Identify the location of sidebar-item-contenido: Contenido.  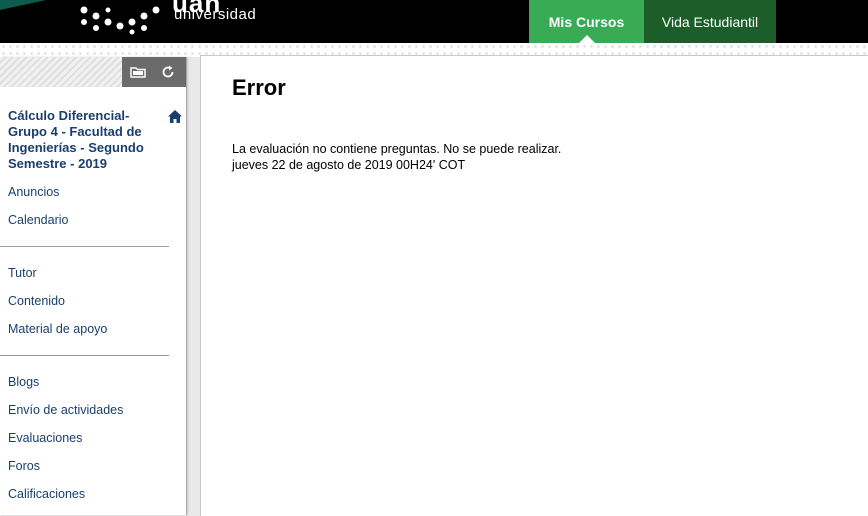
(36, 301).